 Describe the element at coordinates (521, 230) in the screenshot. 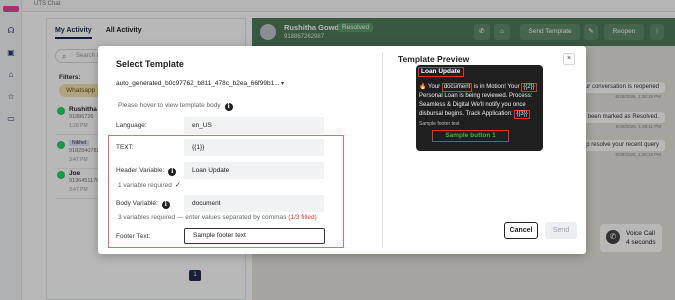

I see `cancel-button: Cancel` at that location.